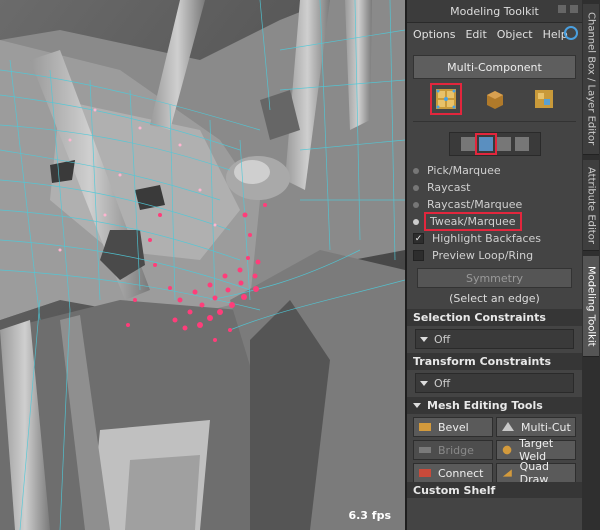  What do you see at coordinates (425, 450) in the screenshot?
I see `bridge-icon` at bounding box center [425, 450].